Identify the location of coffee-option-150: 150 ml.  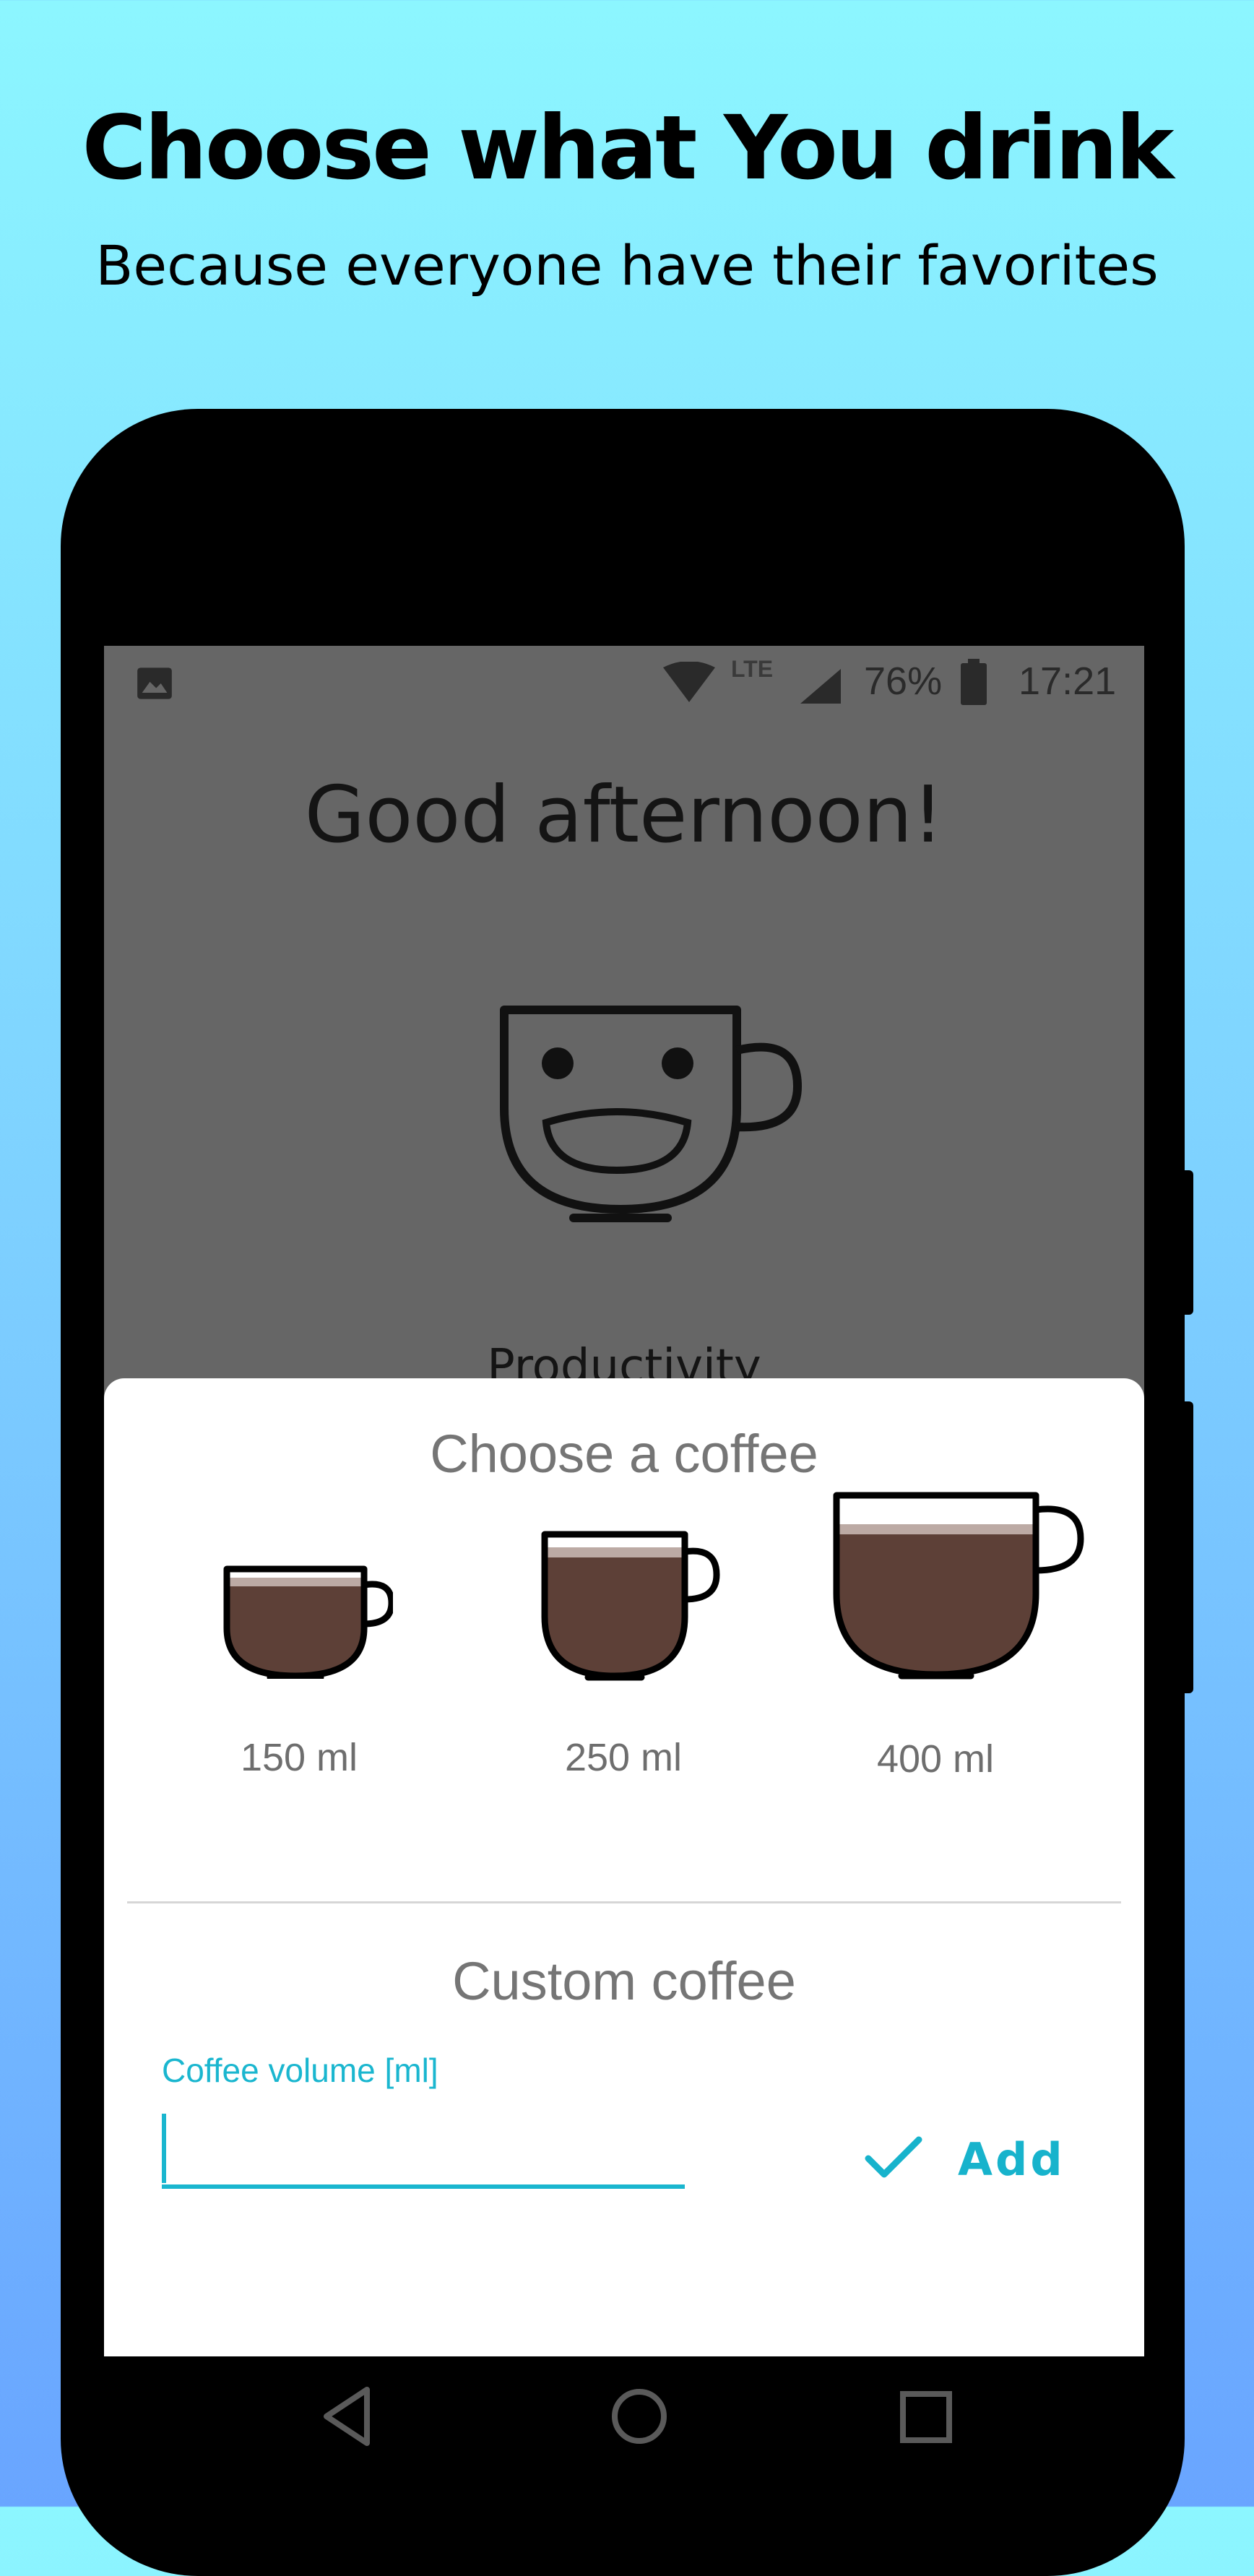
(299, 1667).